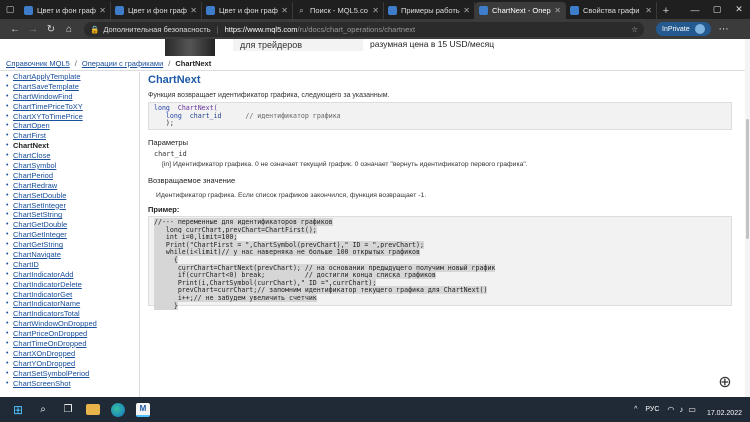 The height and width of the screenshot is (422, 750). Describe the element at coordinates (51, 374) in the screenshot. I see `sidebar-link: ChartSetSymbolPeriod` at that location.